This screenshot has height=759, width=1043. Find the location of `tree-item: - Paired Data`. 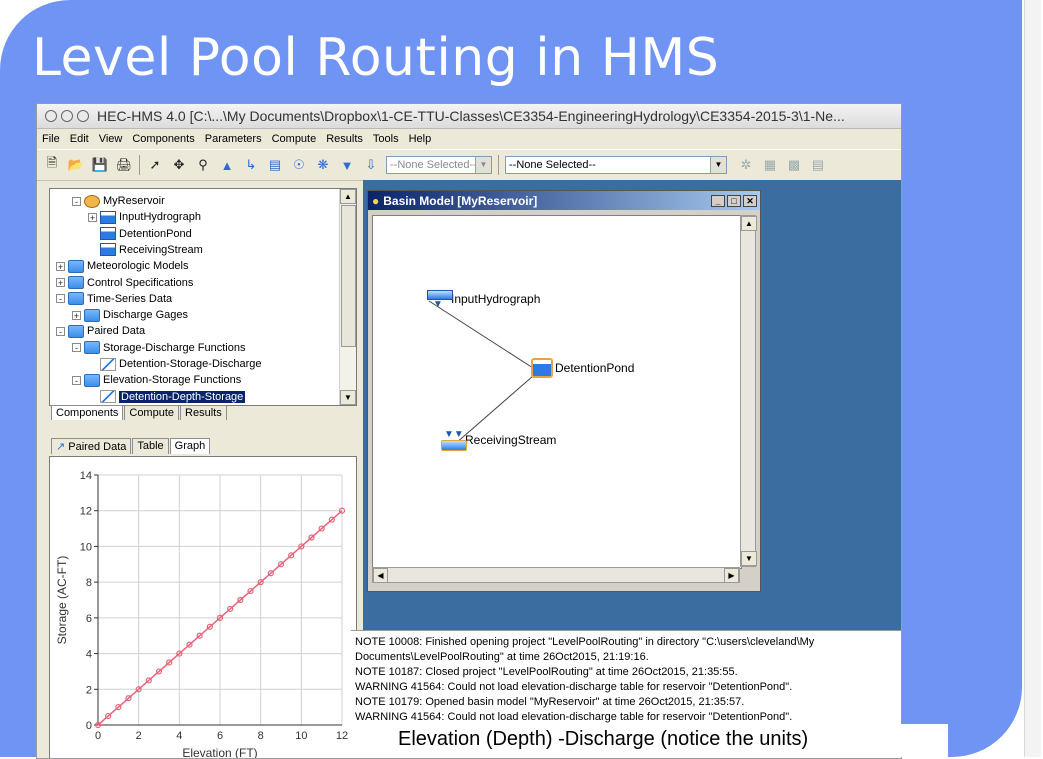

tree-item: - Paired Data is located at coordinates (100, 331).